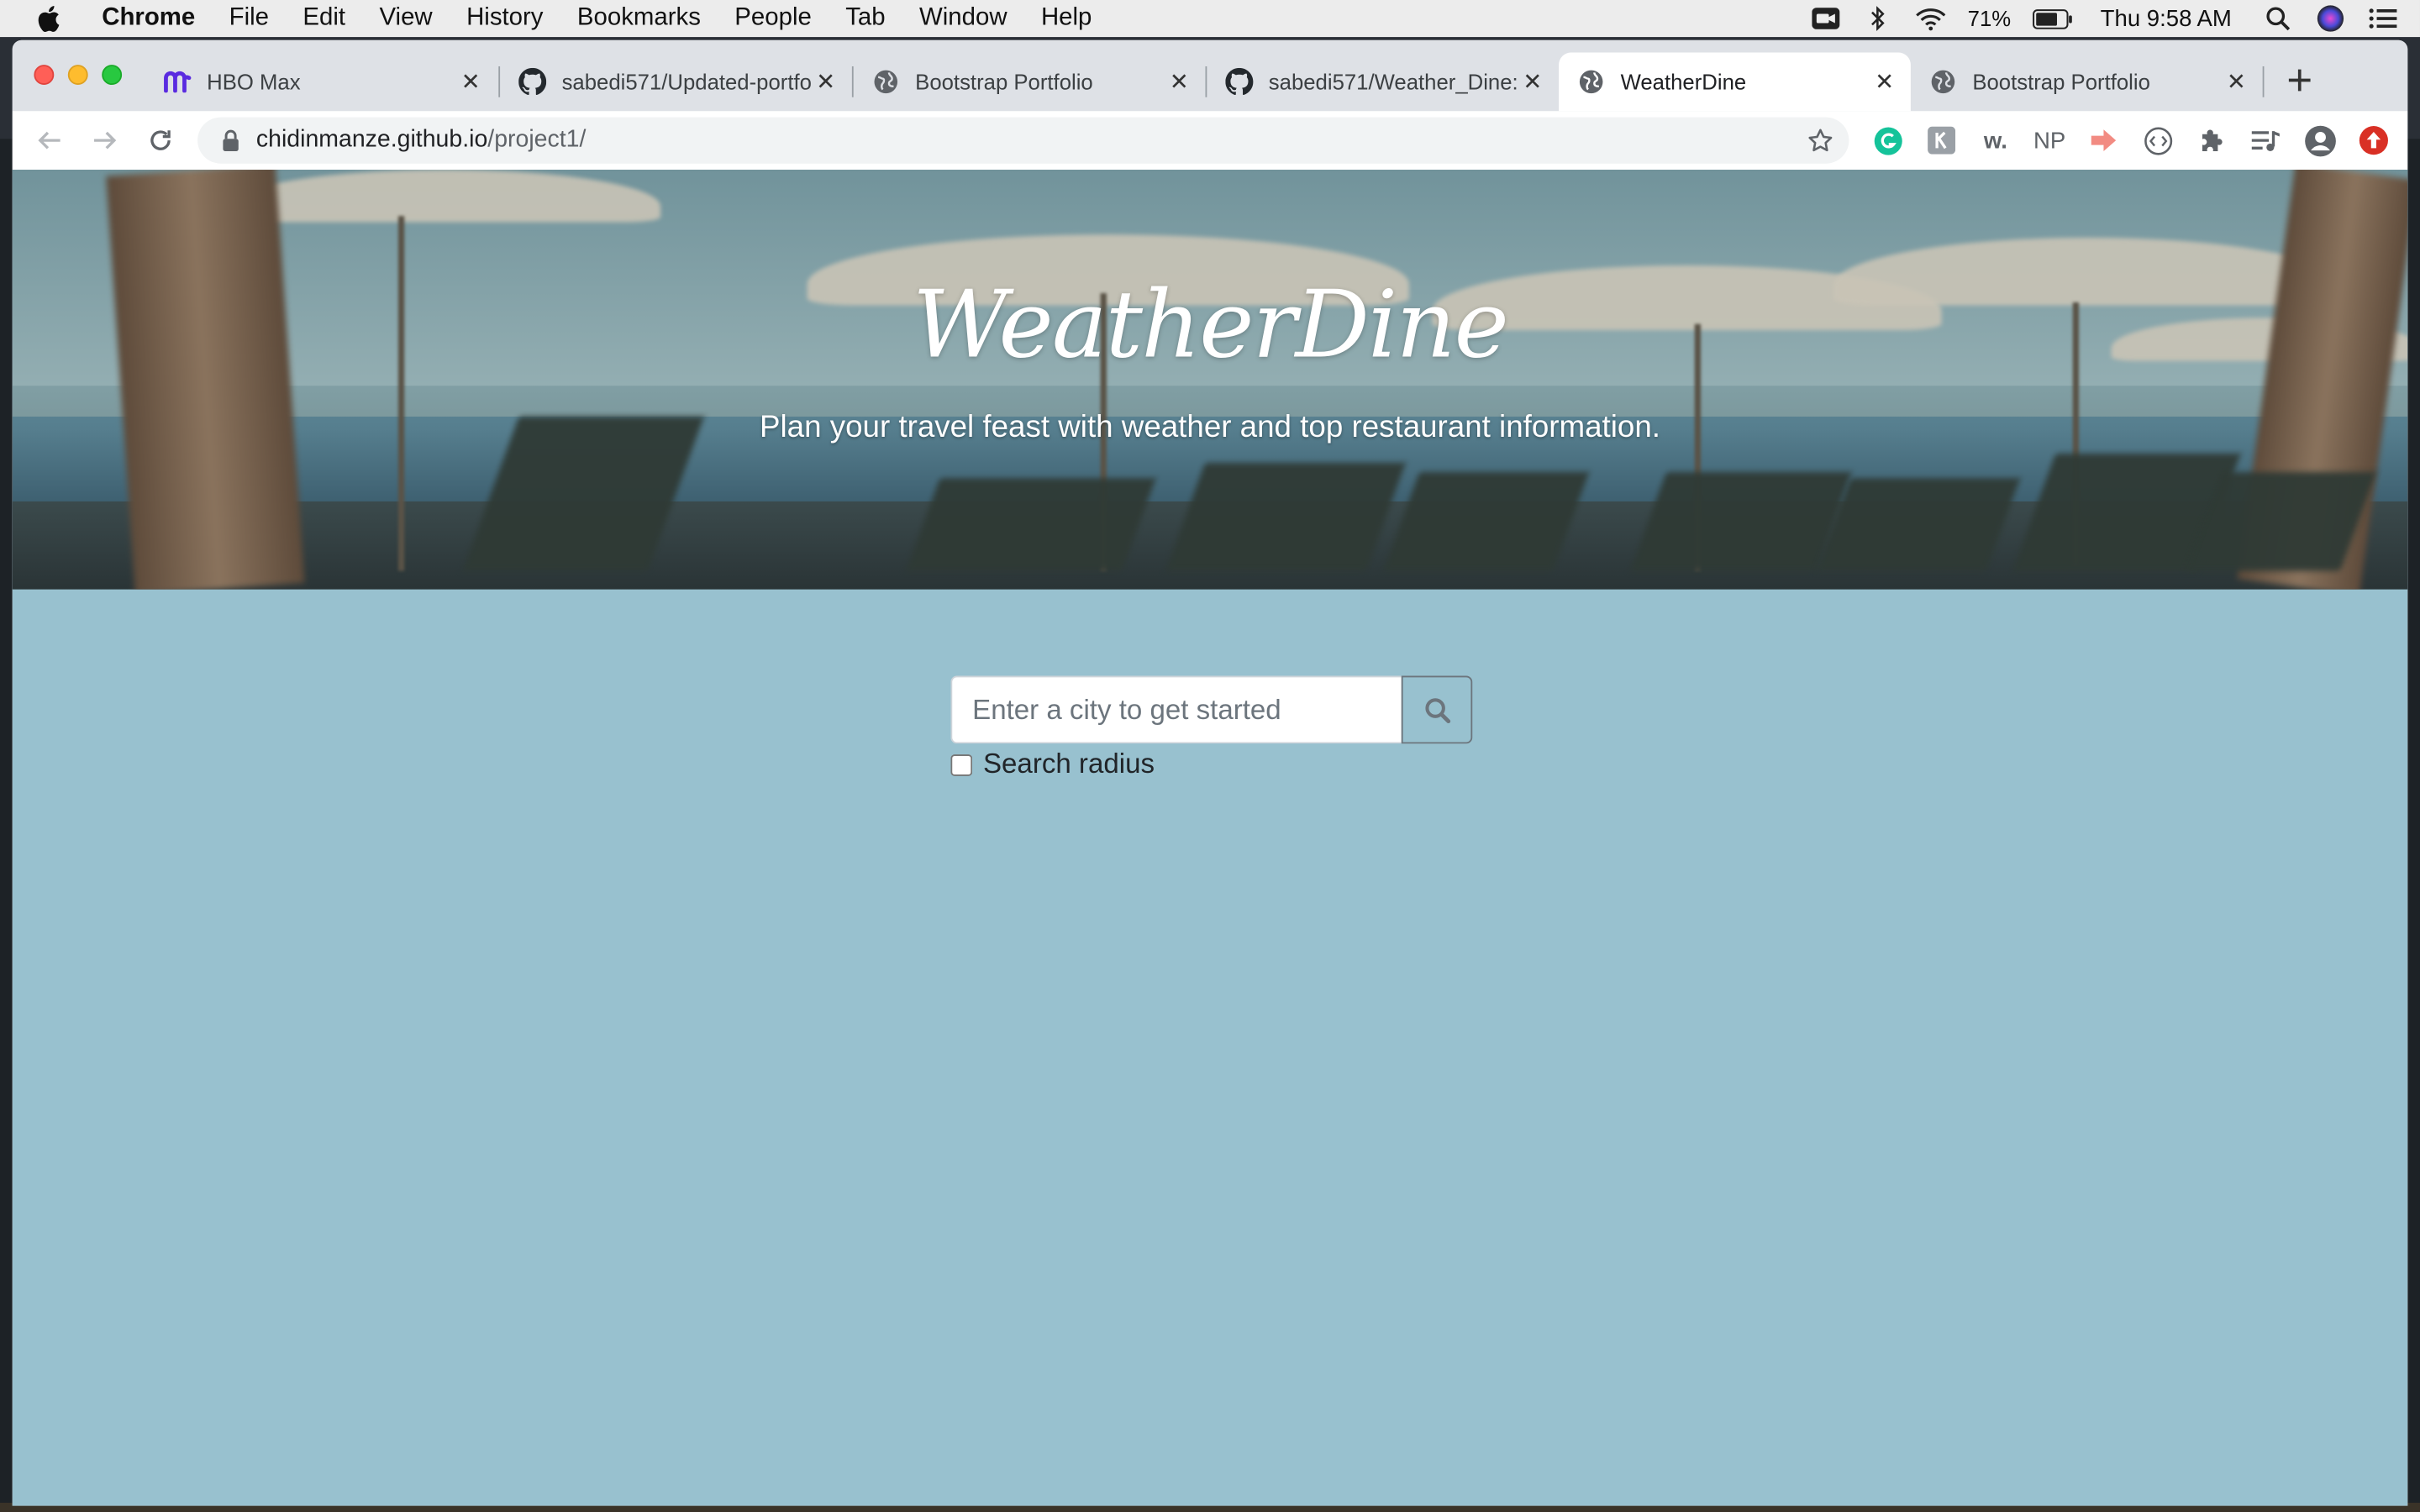  I want to click on menu-help: Help, so click(1066, 19).